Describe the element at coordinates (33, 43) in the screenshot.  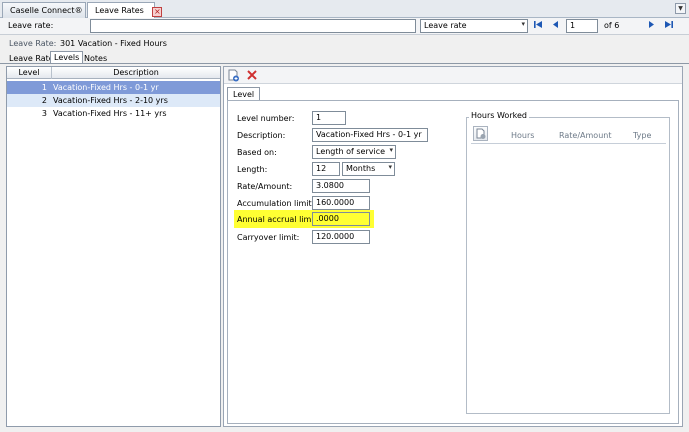
I see `current-record-label: Leave Rate:` at that location.